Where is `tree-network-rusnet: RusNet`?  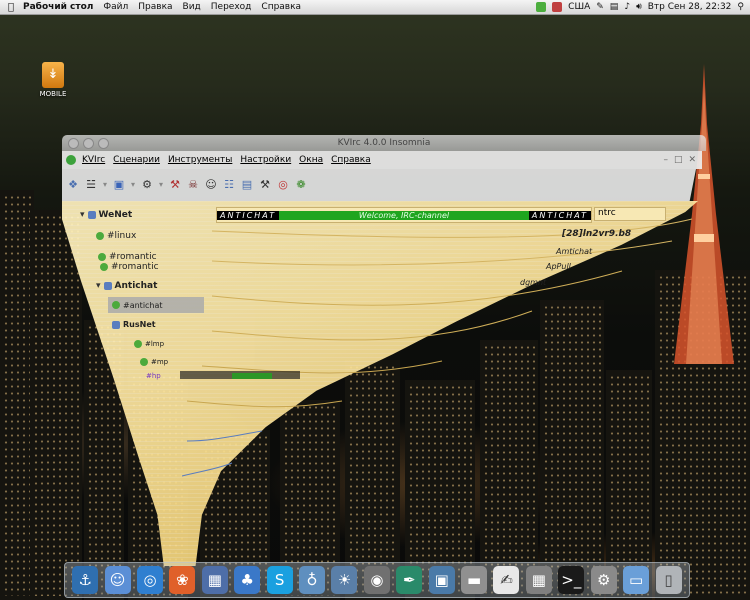
tree-network-rusnet: RusNet is located at coordinates (134, 324).